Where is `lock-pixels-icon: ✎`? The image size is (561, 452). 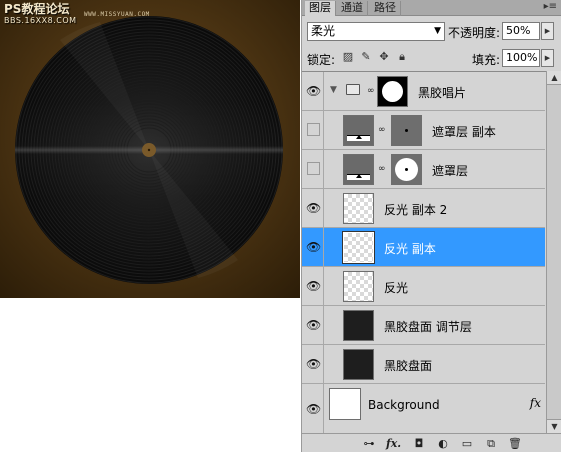 lock-pixels-icon: ✎ is located at coordinates (366, 57).